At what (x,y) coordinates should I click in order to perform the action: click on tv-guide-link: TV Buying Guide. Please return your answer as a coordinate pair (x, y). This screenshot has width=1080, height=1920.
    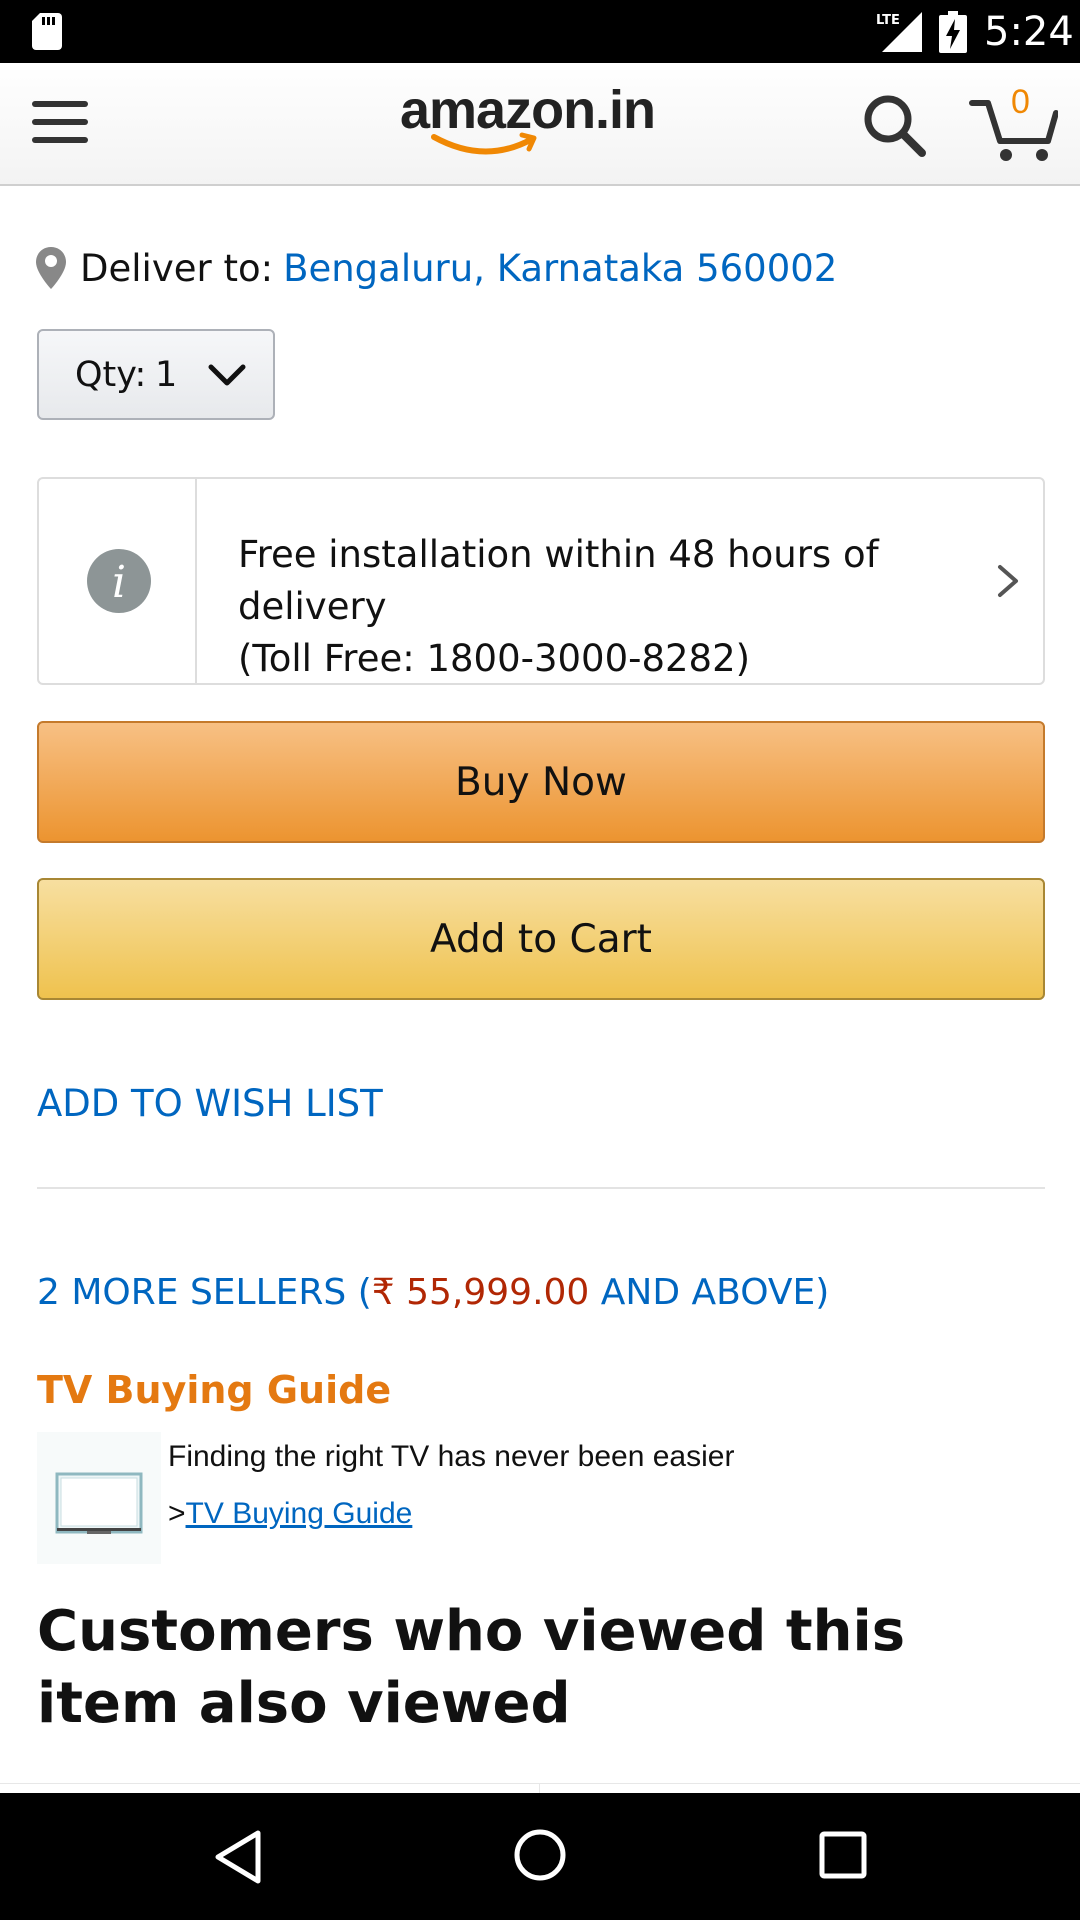
    Looking at the image, I should click on (299, 1513).